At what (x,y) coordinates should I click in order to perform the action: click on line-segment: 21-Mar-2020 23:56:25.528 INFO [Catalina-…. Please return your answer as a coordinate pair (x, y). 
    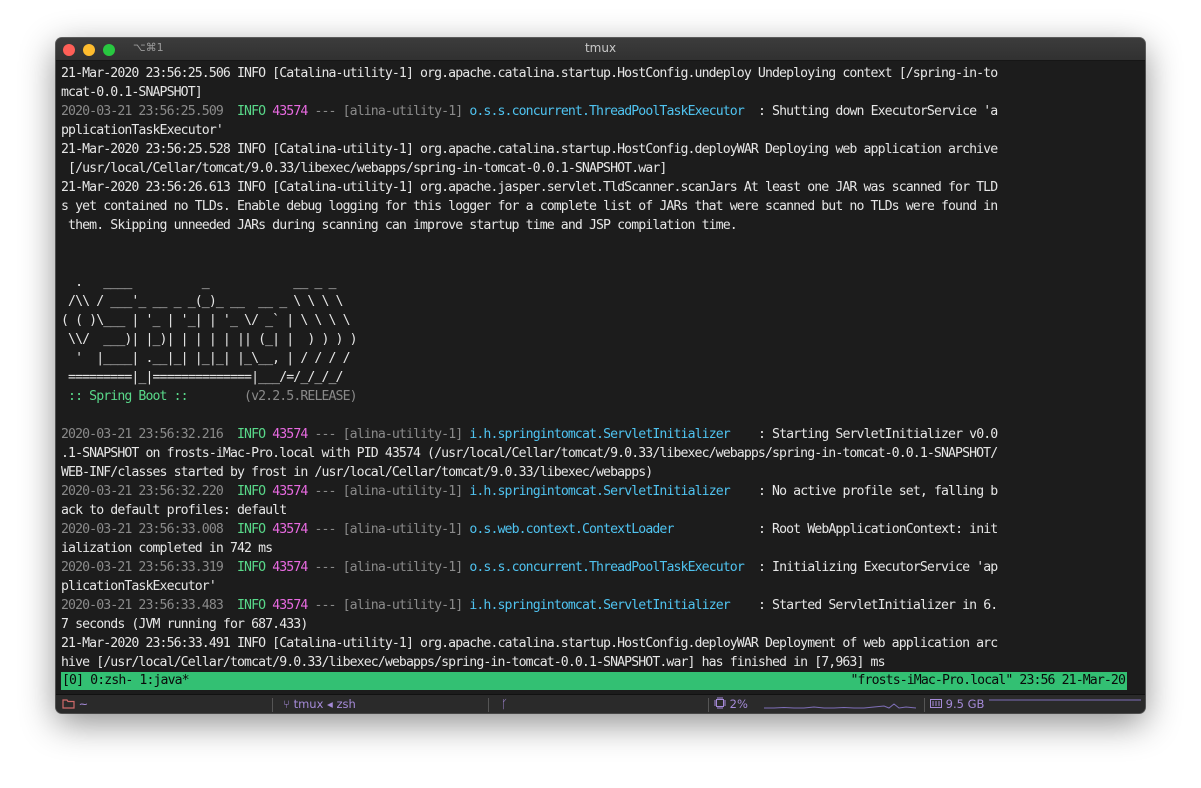
    Looking at the image, I should click on (529, 149).